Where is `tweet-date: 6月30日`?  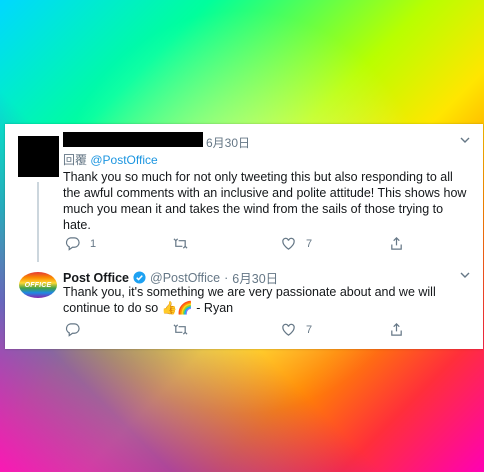
tweet-date: 6月30日 is located at coordinates (228, 142).